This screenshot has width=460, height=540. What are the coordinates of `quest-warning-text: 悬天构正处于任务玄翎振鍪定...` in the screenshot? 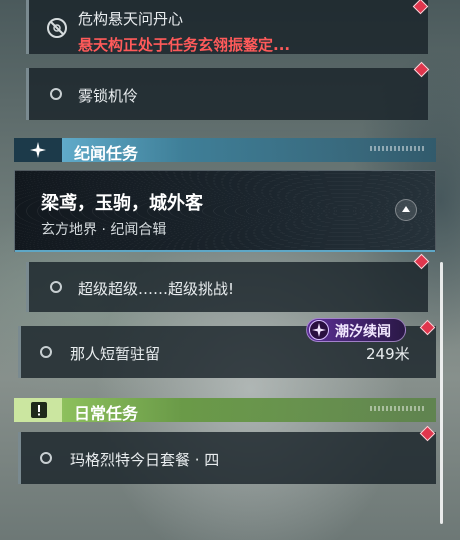 It's located at (184, 45).